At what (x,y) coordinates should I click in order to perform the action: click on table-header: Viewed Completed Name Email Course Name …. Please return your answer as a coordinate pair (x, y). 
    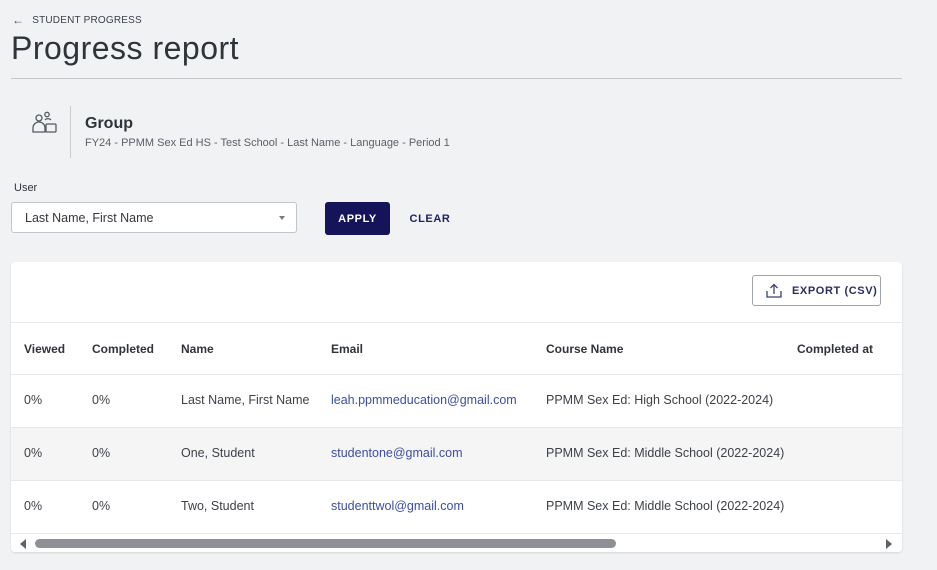
    Looking at the image, I should click on (456, 348).